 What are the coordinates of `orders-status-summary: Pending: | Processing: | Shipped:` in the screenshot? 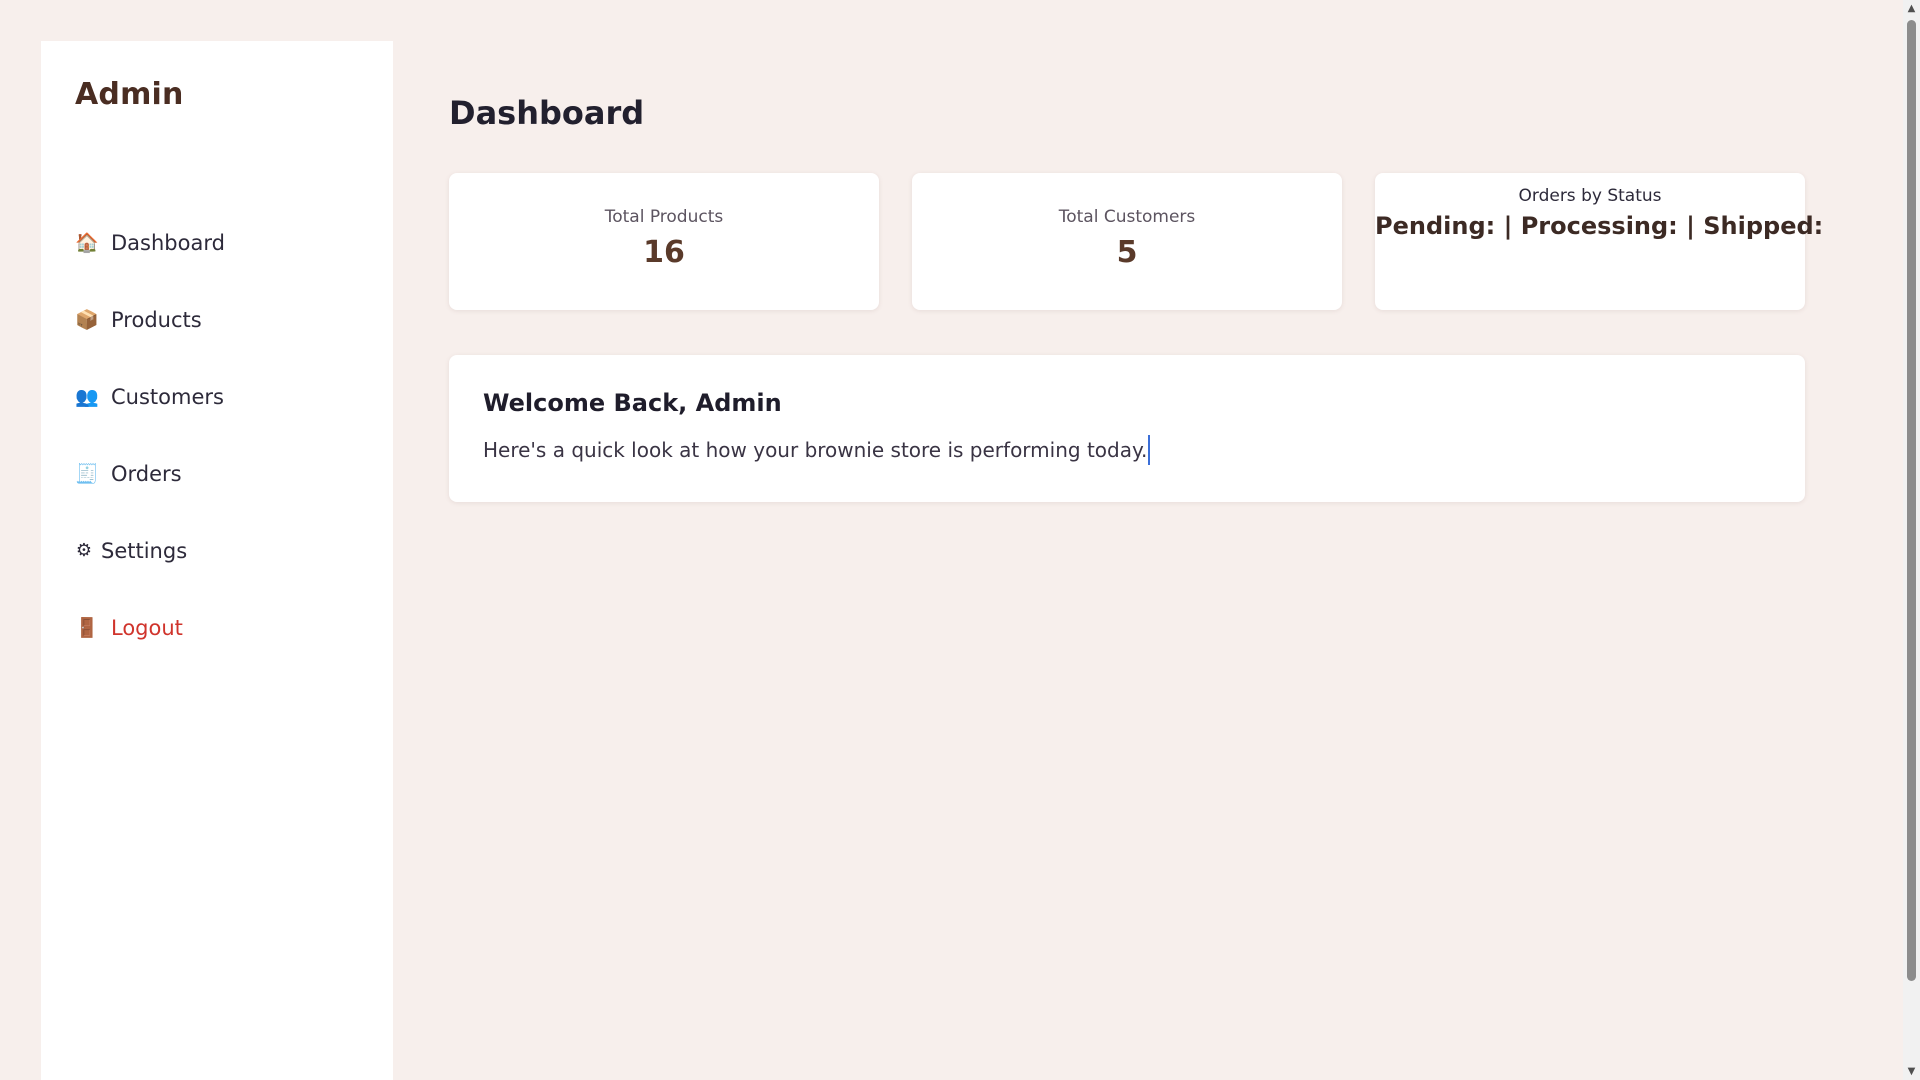 It's located at (1599, 226).